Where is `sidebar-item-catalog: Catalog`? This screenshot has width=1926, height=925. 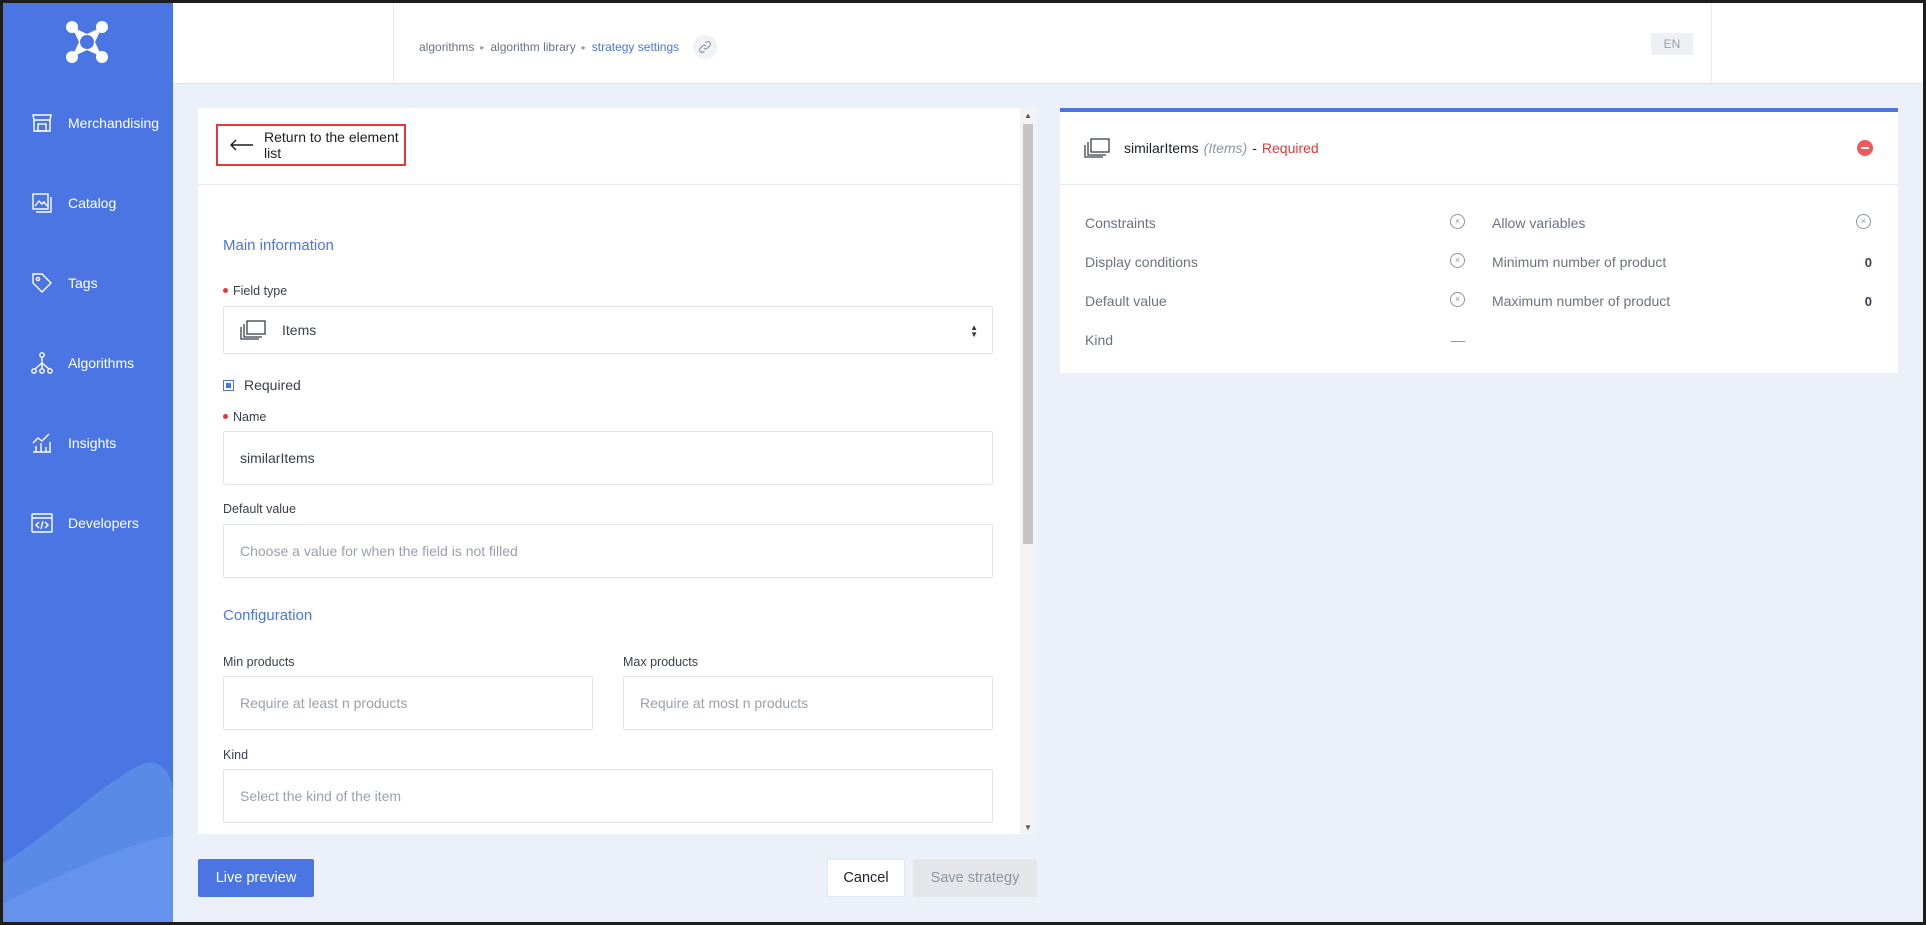 sidebar-item-catalog: Catalog is located at coordinates (86, 203).